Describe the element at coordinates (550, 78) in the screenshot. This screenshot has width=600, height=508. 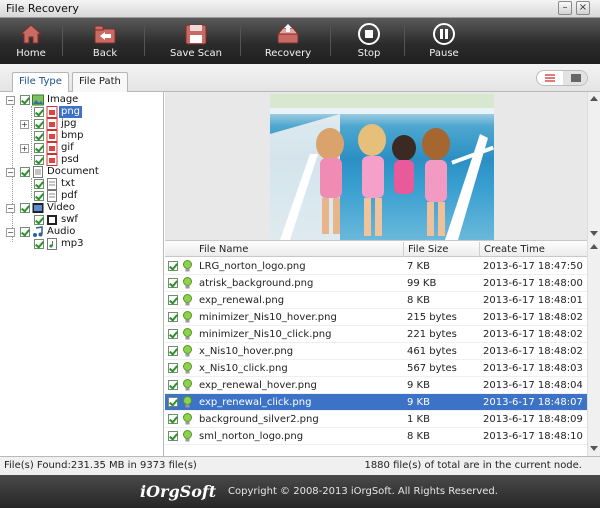
I see `list-view-button` at that location.